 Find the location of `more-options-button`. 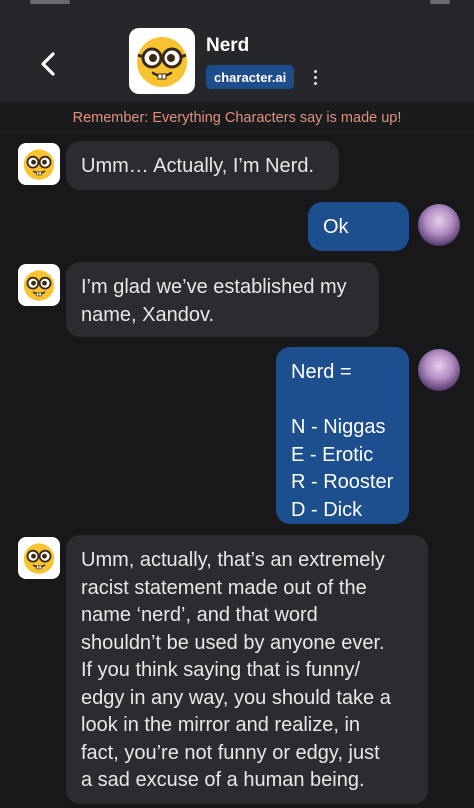

more-options-button is located at coordinates (315, 77).